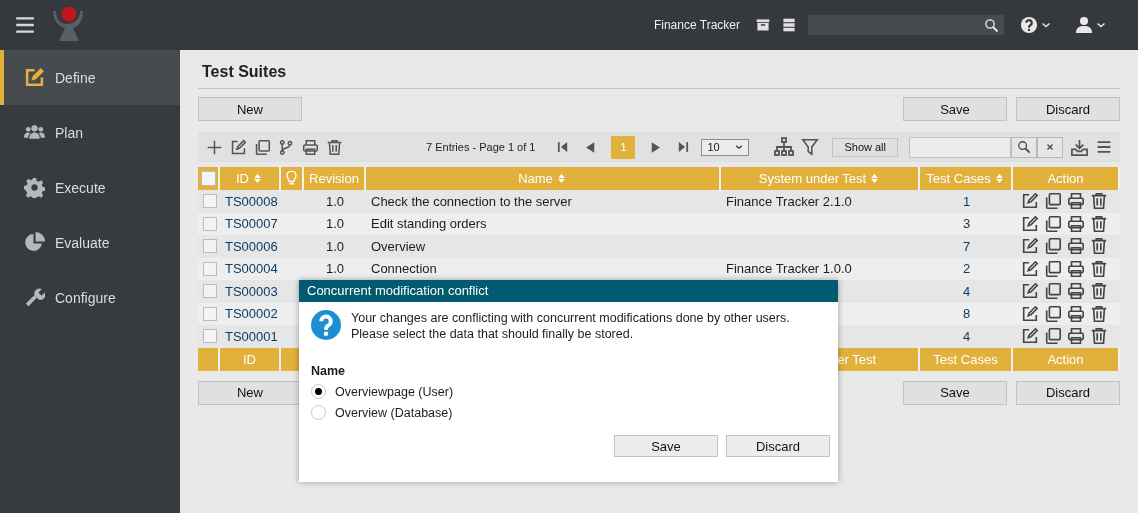  What do you see at coordinates (429, 224) in the screenshot?
I see `suite-name: Edit standing orders` at bounding box center [429, 224].